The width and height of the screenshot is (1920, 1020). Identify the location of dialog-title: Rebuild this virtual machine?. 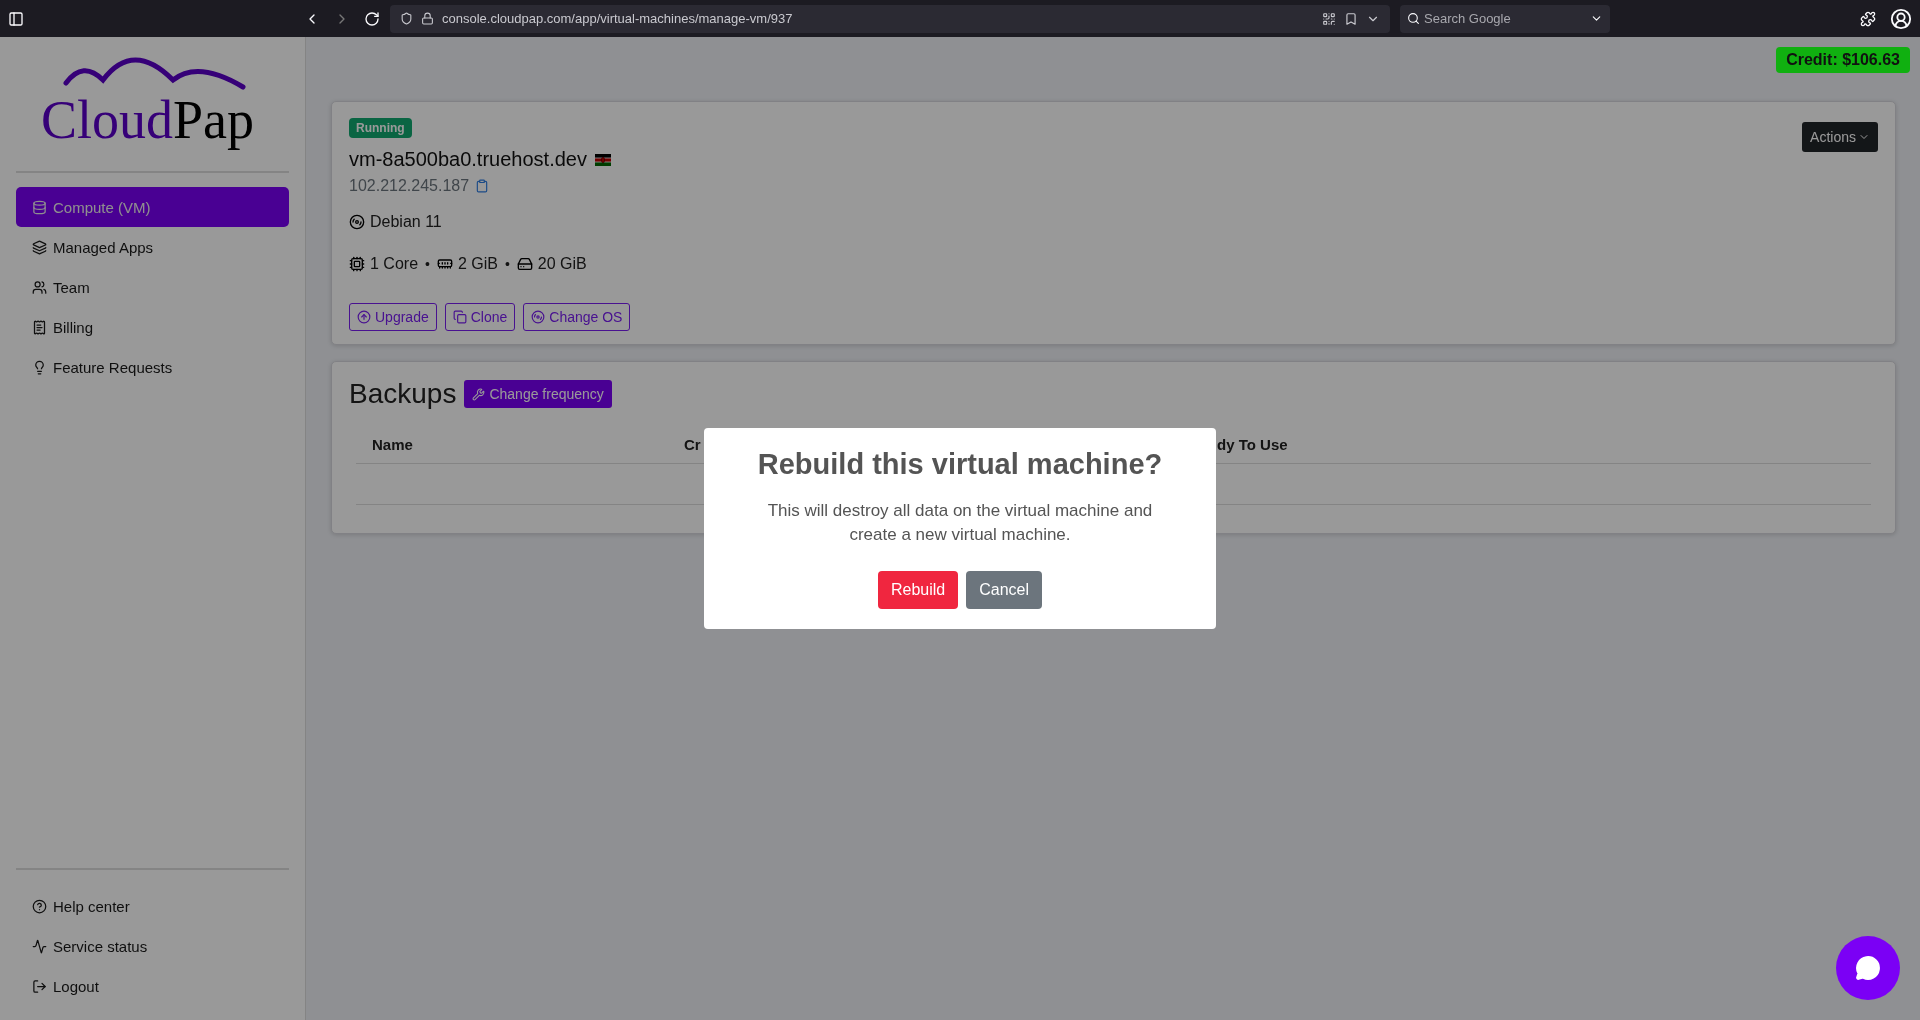
(960, 465).